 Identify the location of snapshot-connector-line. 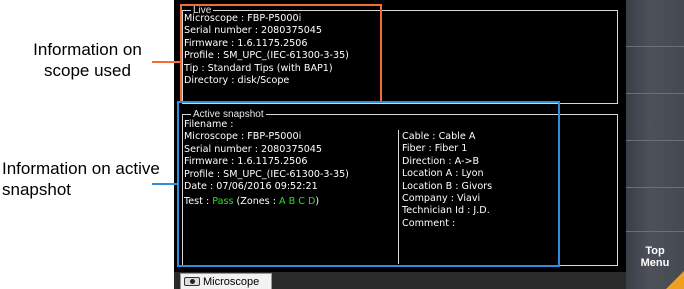
(164, 184).